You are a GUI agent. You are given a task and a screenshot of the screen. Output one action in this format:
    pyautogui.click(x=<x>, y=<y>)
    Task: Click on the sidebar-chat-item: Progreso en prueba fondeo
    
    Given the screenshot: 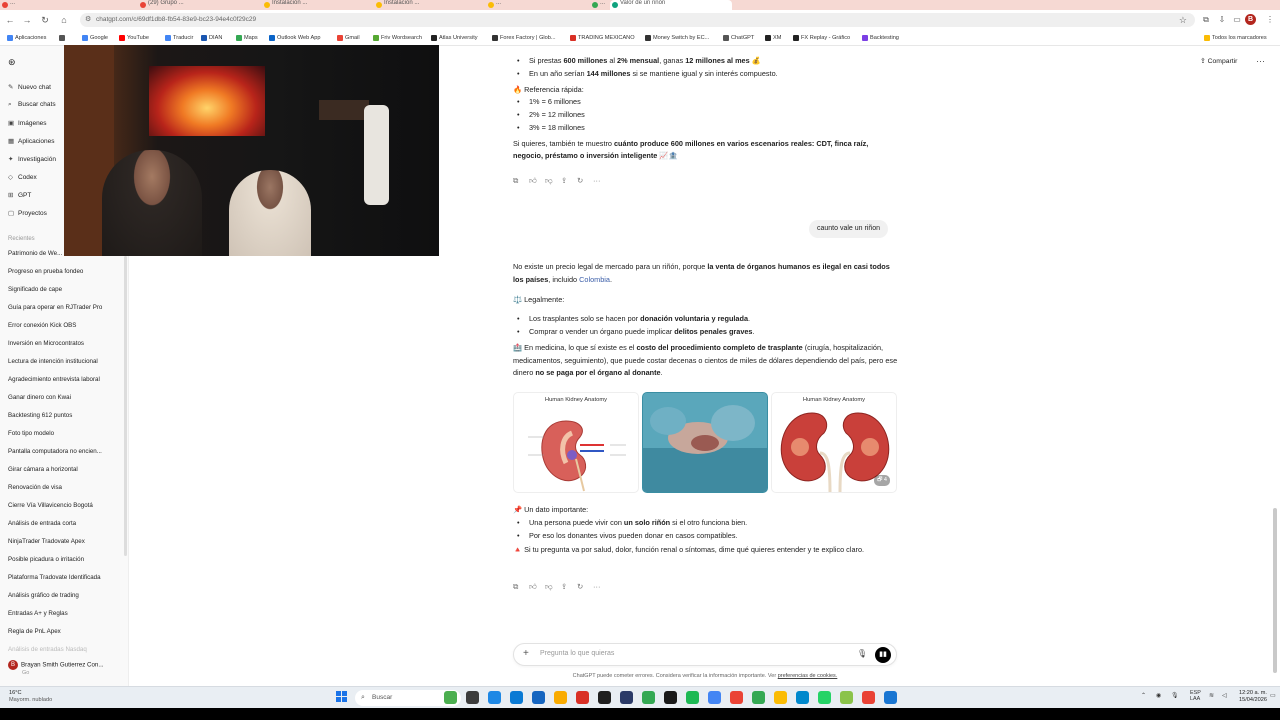 What is the action you would take?
    pyautogui.click(x=65, y=271)
    